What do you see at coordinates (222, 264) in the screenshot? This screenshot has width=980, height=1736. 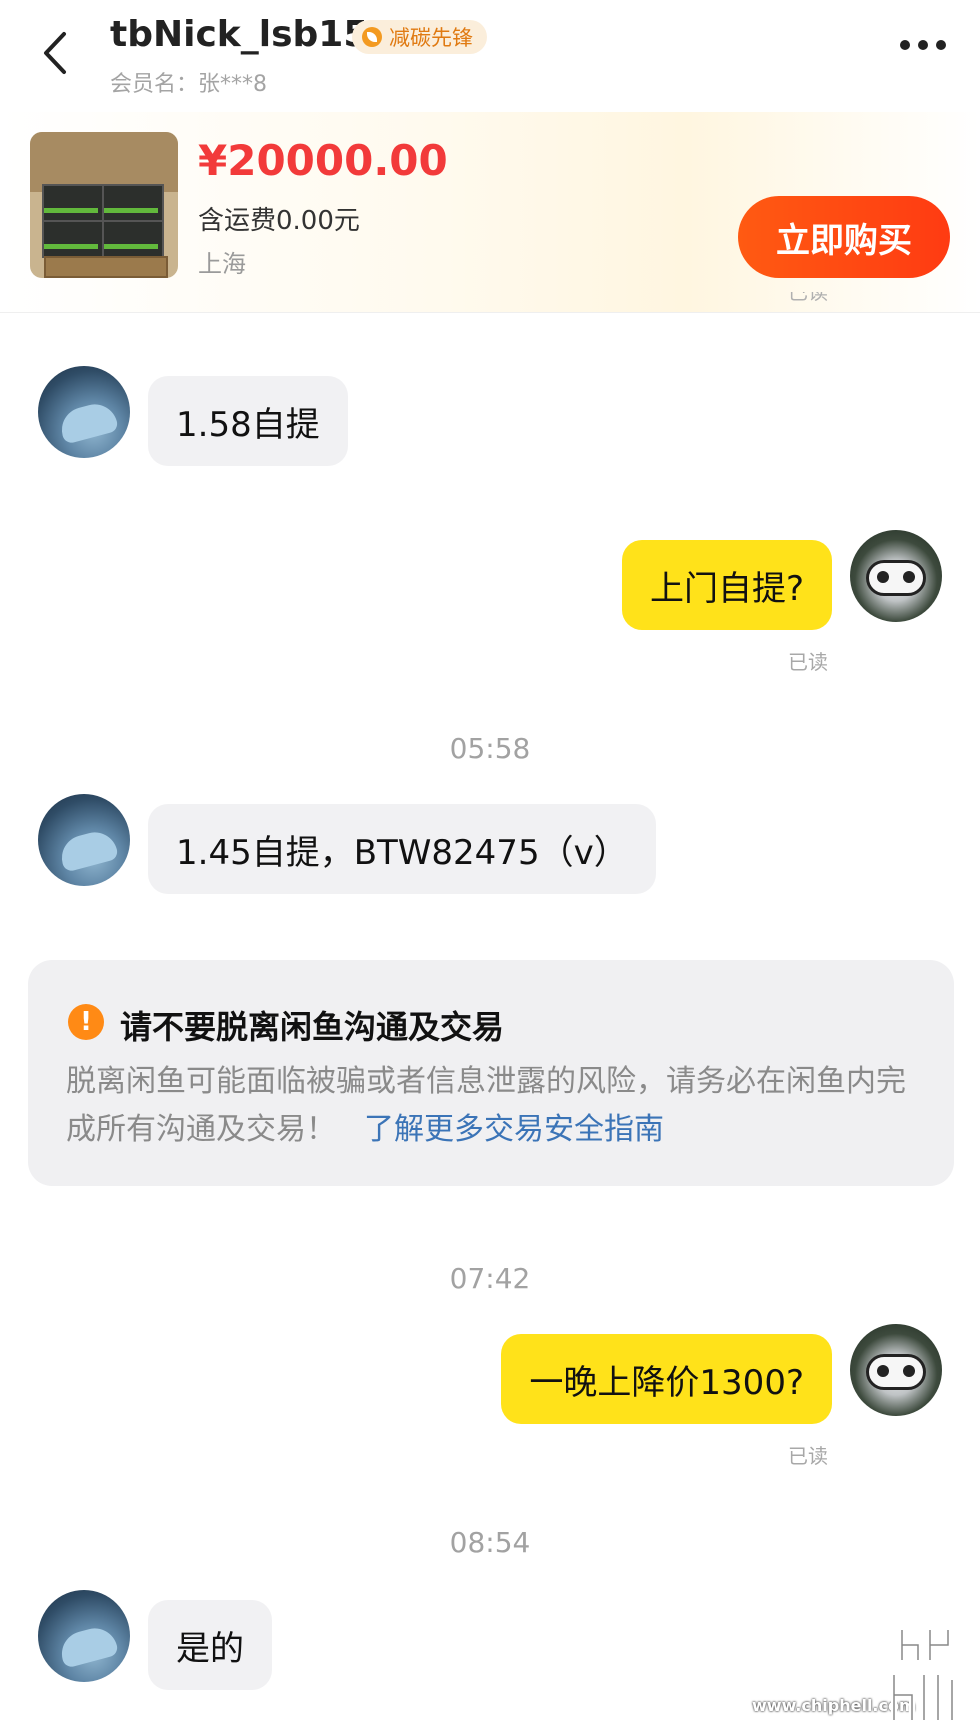 I see `product-location: 上海` at bounding box center [222, 264].